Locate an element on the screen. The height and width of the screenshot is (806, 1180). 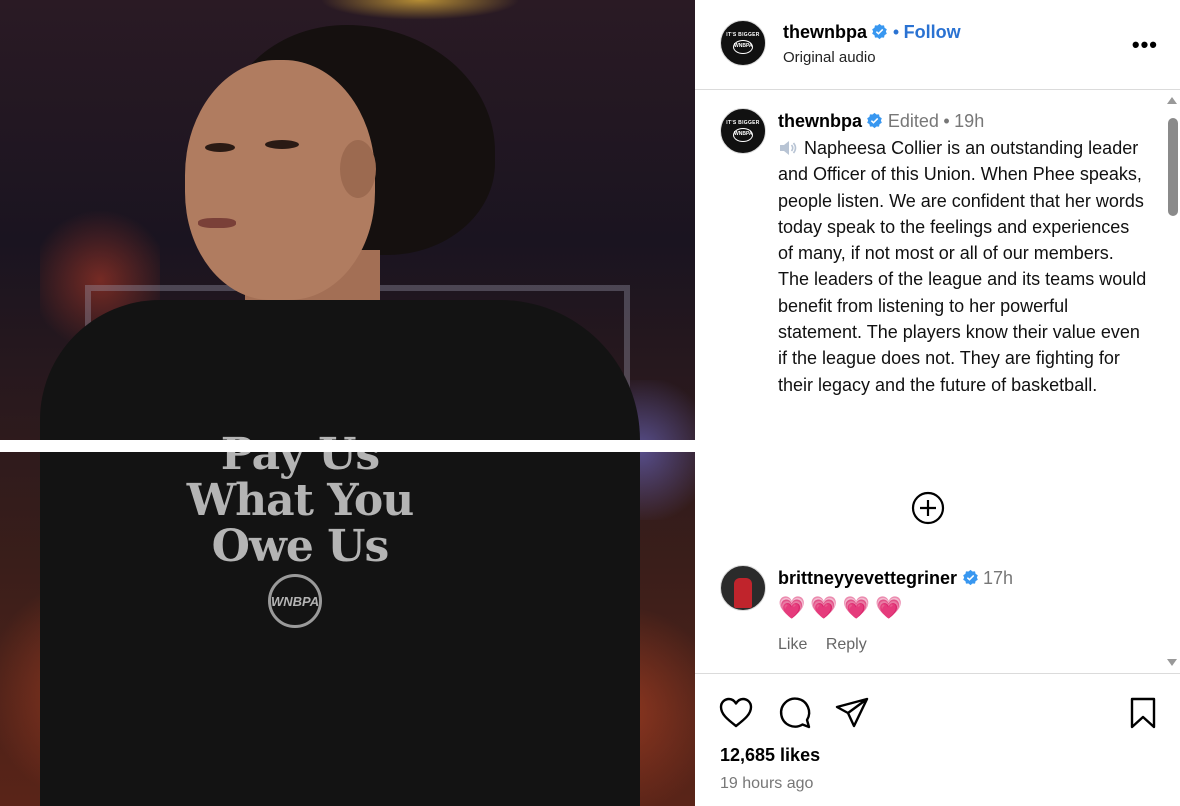
post-timestamp: 19 hours ago is located at coordinates (766, 784).